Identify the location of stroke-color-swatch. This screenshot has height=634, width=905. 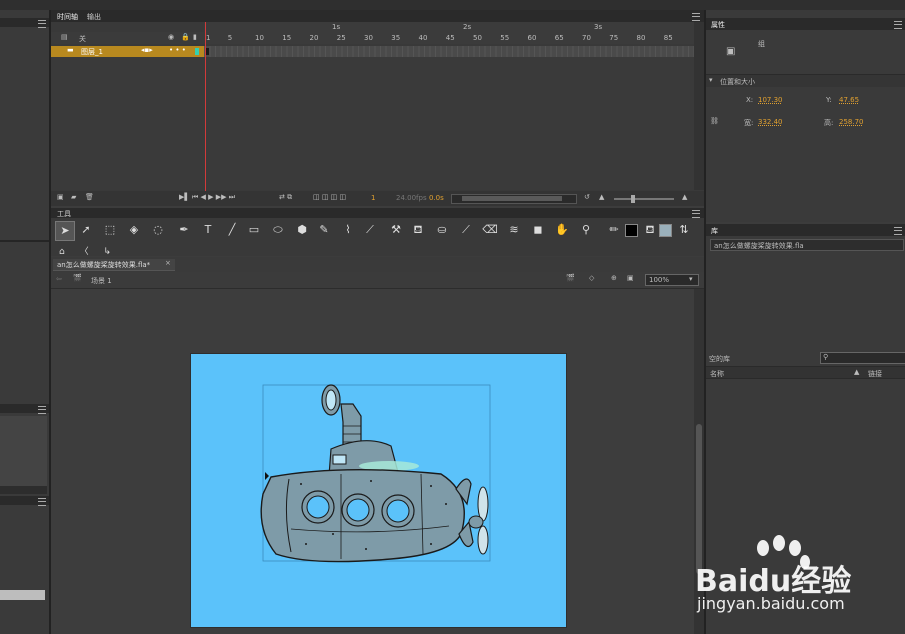
(631, 230).